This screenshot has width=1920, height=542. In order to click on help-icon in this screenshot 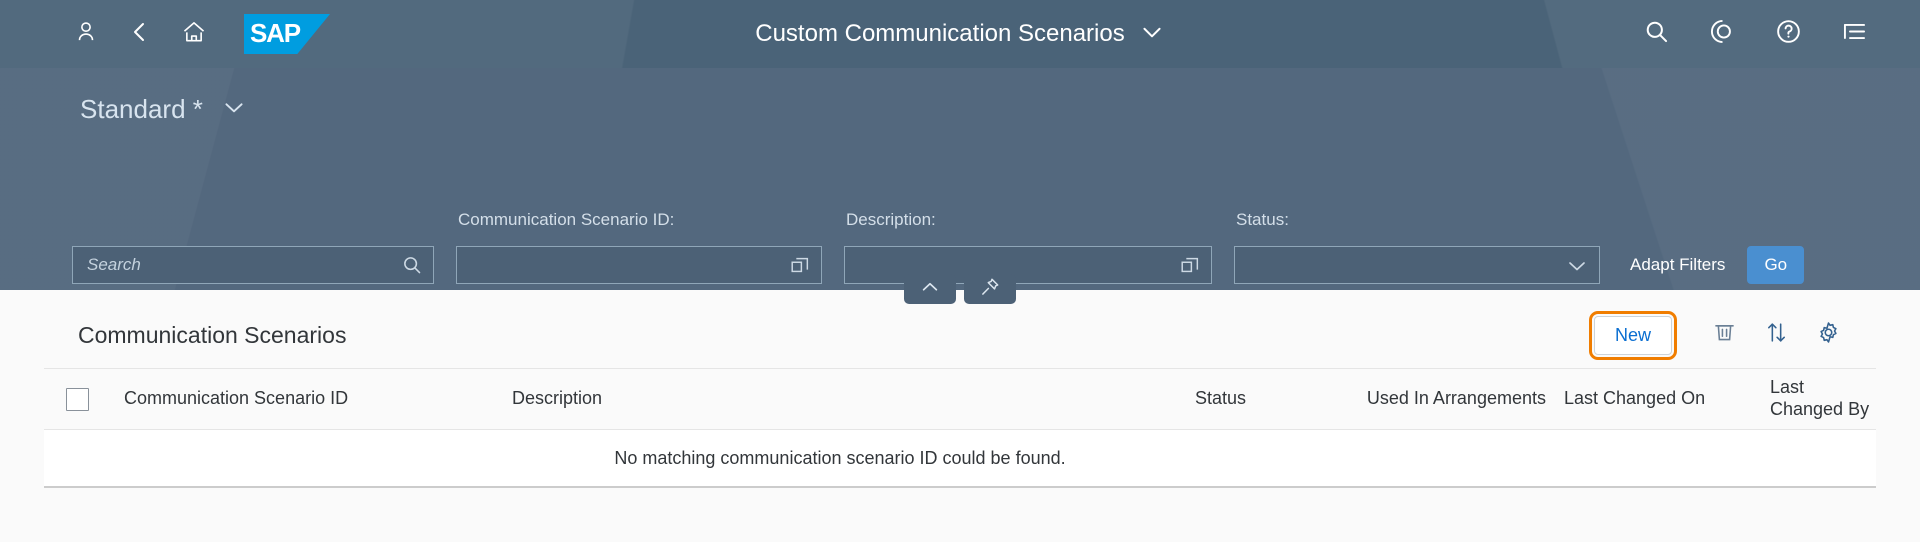, I will do `click(1788, 34)`.